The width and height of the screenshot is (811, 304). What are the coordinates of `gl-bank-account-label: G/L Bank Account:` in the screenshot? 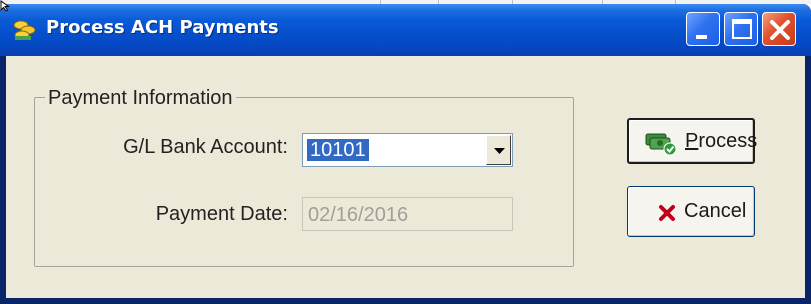 It's located at (205, 147).